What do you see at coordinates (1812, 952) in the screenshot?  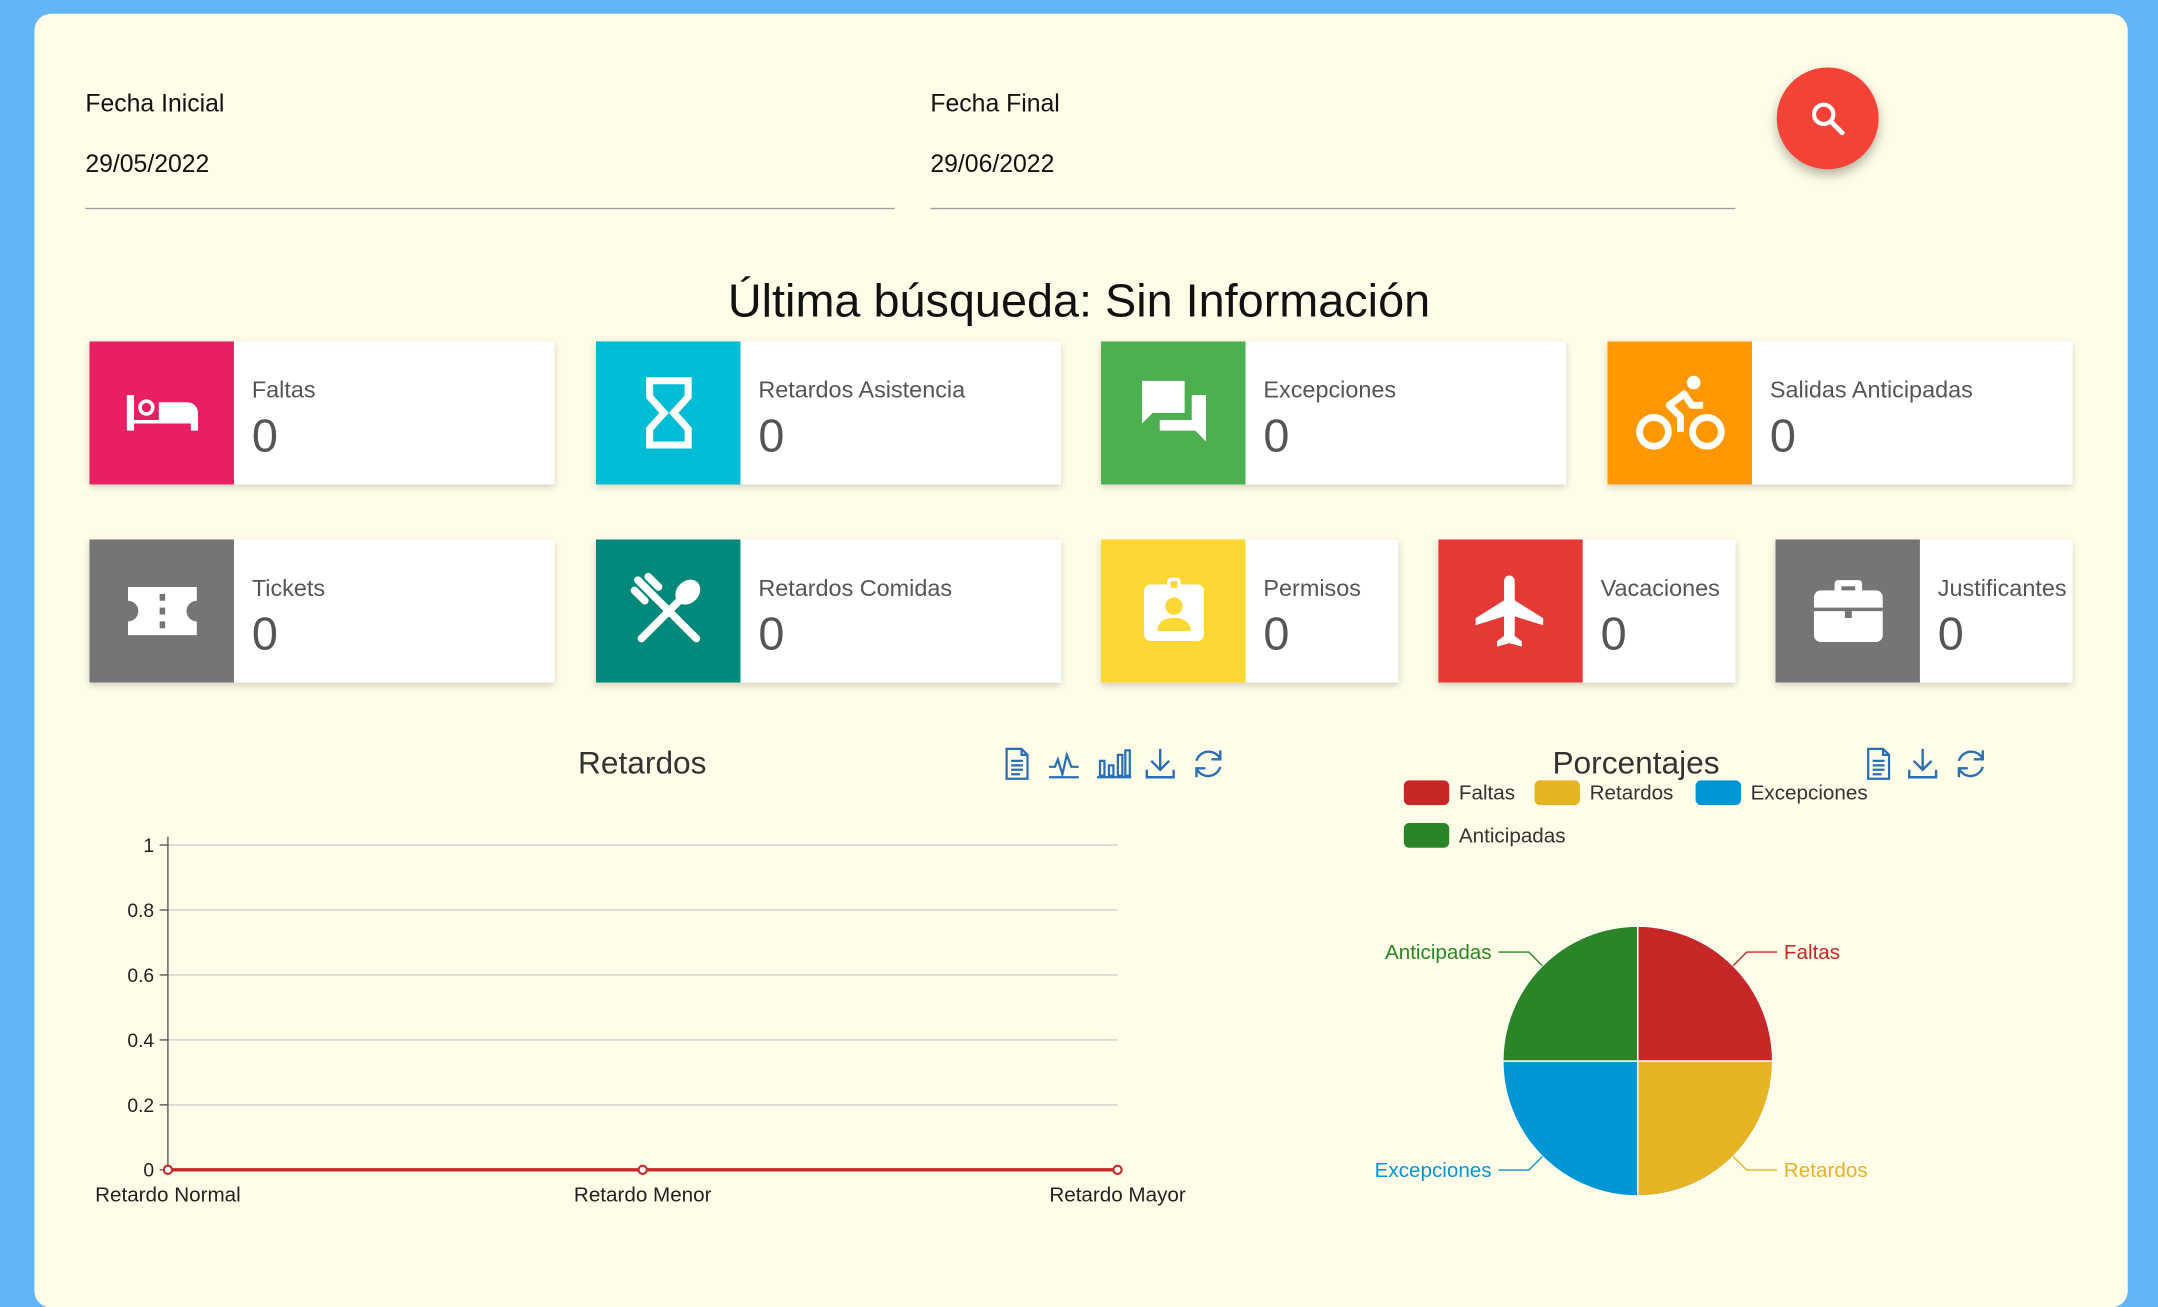 I see `pie-label: Faltas` at bounding box center [1812, 952].